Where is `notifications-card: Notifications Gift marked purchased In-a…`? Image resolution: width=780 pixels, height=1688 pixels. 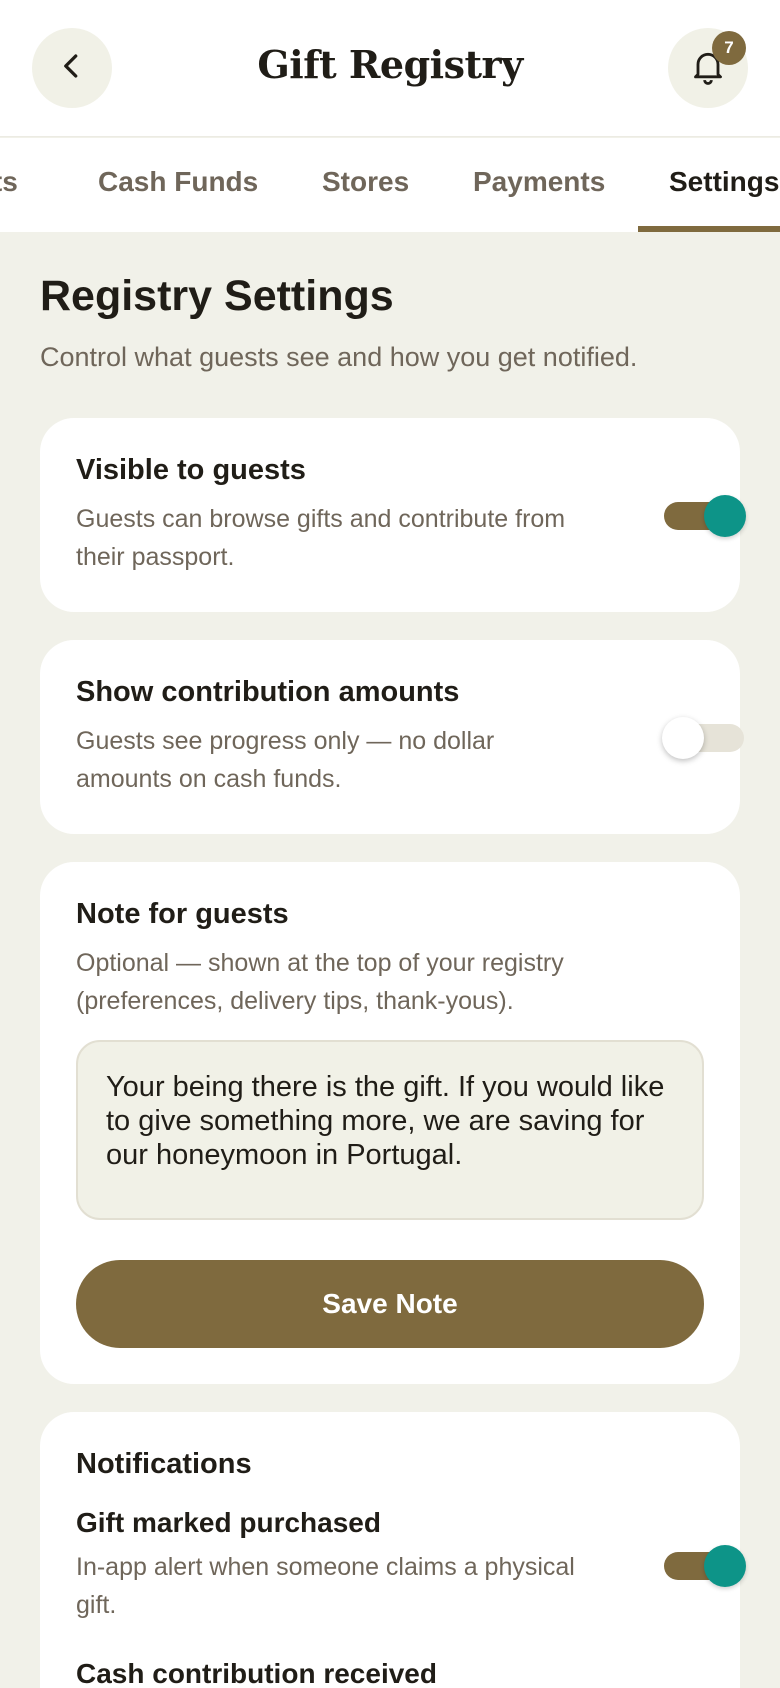
notifications-card: Notifications Gift marked purchased In-a… is located at coordinates (393, 1550).